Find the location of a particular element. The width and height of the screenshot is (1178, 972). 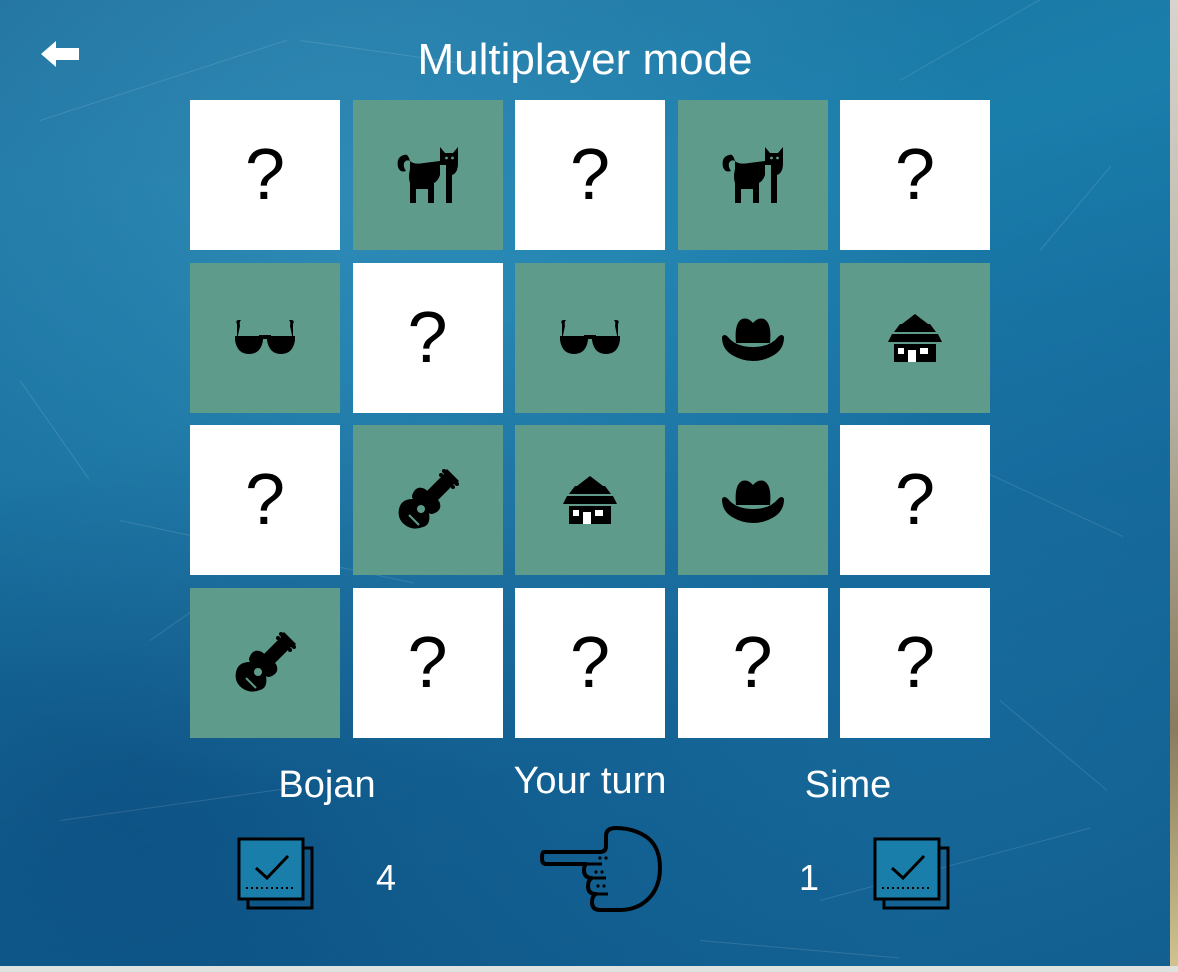

card-r1-c4 is located at coordinates (752, 175).